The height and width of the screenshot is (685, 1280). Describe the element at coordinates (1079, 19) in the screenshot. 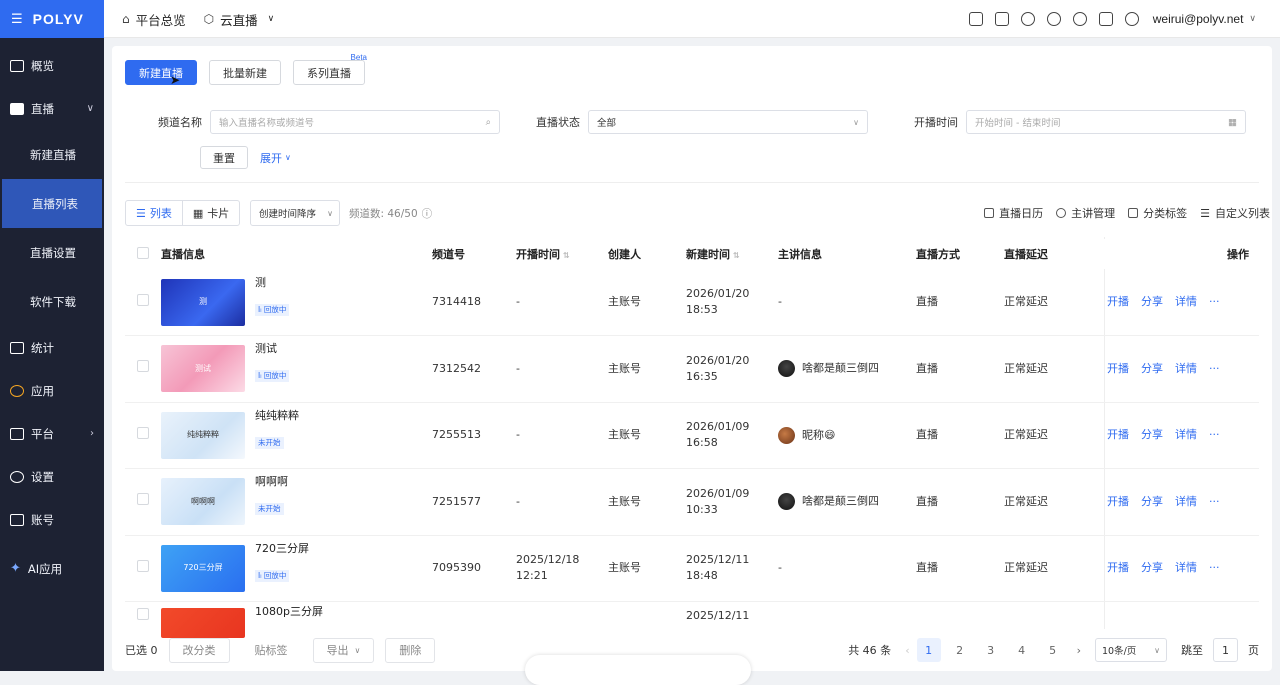

I see `help-icon` at that location.